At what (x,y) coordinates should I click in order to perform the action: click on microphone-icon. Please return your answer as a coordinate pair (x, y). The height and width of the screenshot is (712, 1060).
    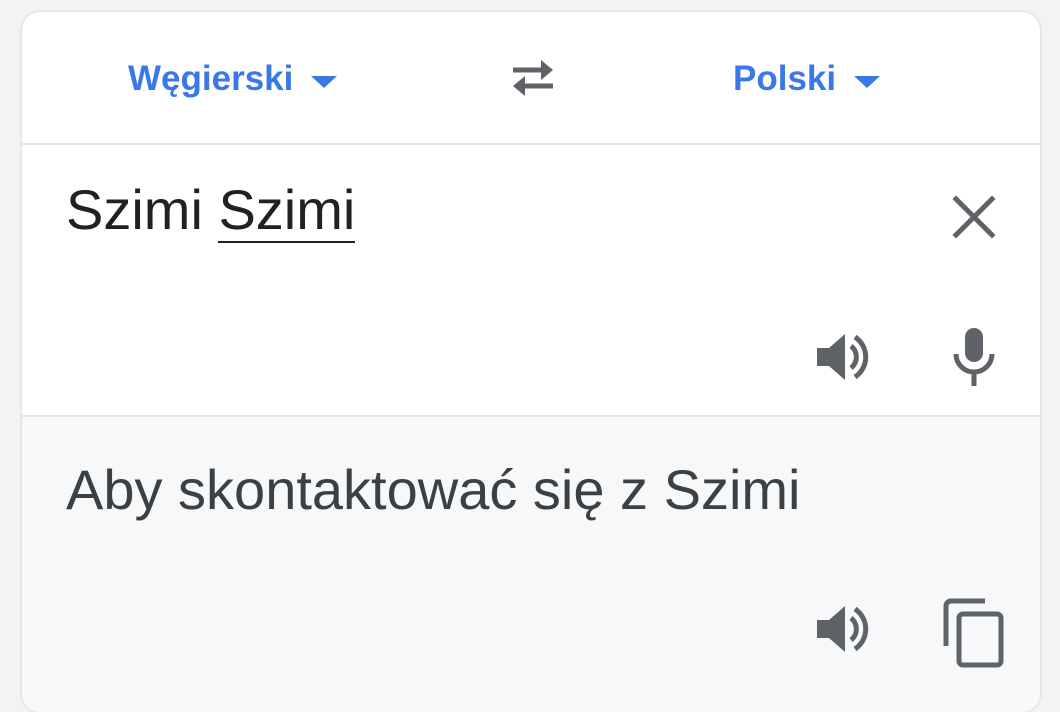
    Looking at the image, I should click on (974, 357).